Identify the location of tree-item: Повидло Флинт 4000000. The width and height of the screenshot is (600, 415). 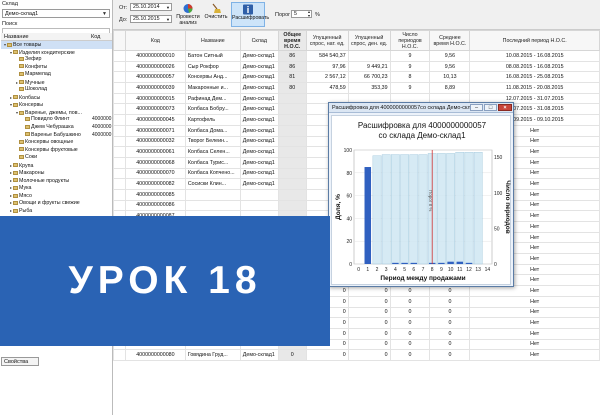
(56, 120).